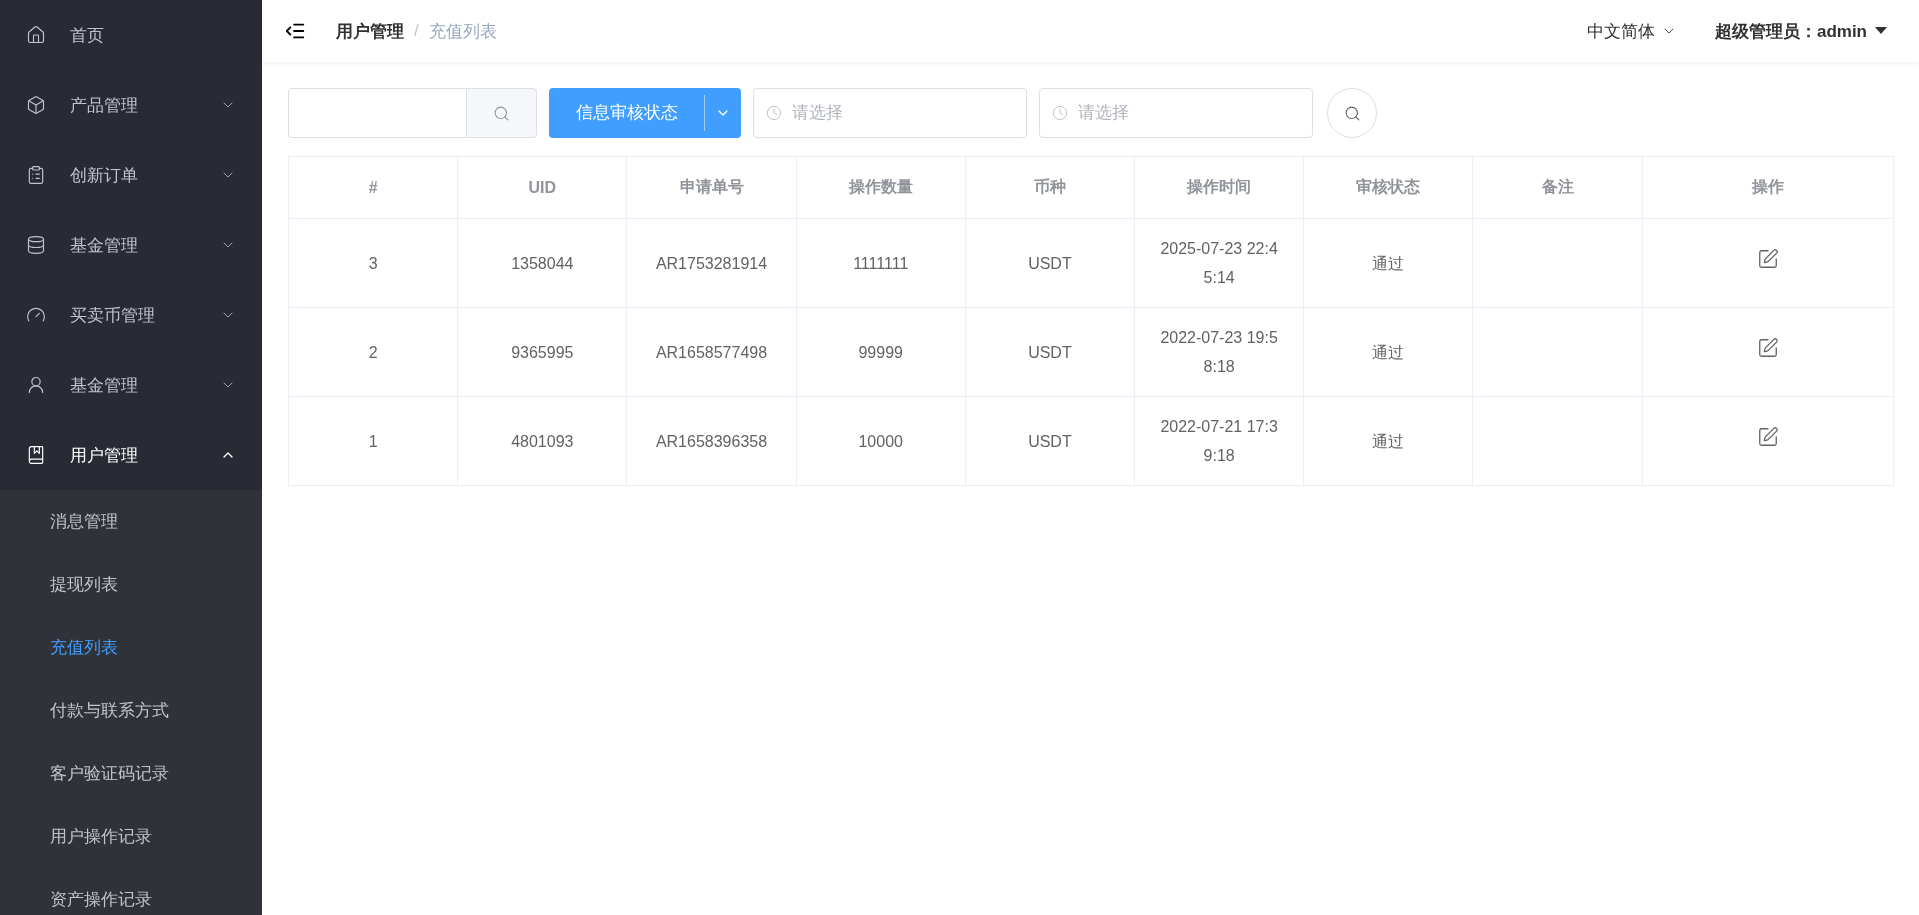 Image resolution: width=1919 pixels, height=915 pixels. Describe the element at coordinates (131, 891) in the screenshot. I see `submenu-item: 资产操作记录` at that location.